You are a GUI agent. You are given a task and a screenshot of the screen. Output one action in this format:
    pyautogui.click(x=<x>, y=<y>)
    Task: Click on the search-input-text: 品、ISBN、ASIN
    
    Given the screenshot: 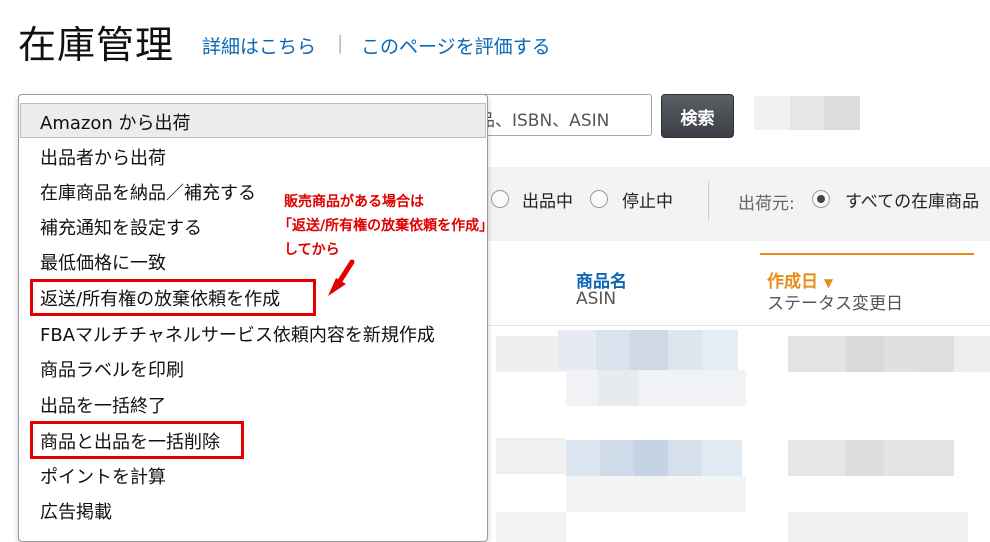 What is the action you would take?
    pyautogui.click(x=544, y=121)
    